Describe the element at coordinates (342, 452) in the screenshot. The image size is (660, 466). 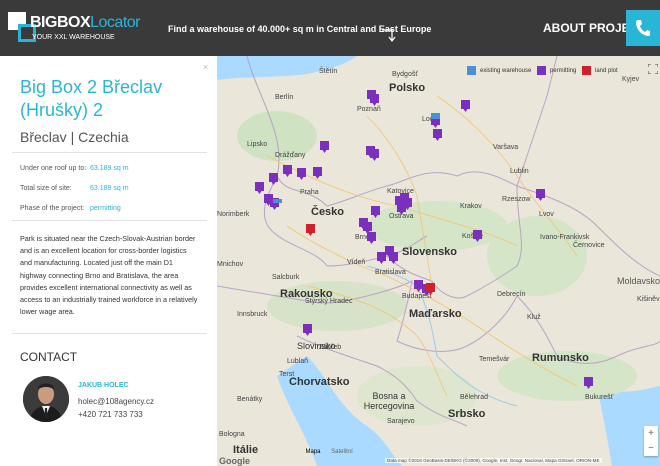
I see `map-type-satellite-button: Satelitní` at that location.